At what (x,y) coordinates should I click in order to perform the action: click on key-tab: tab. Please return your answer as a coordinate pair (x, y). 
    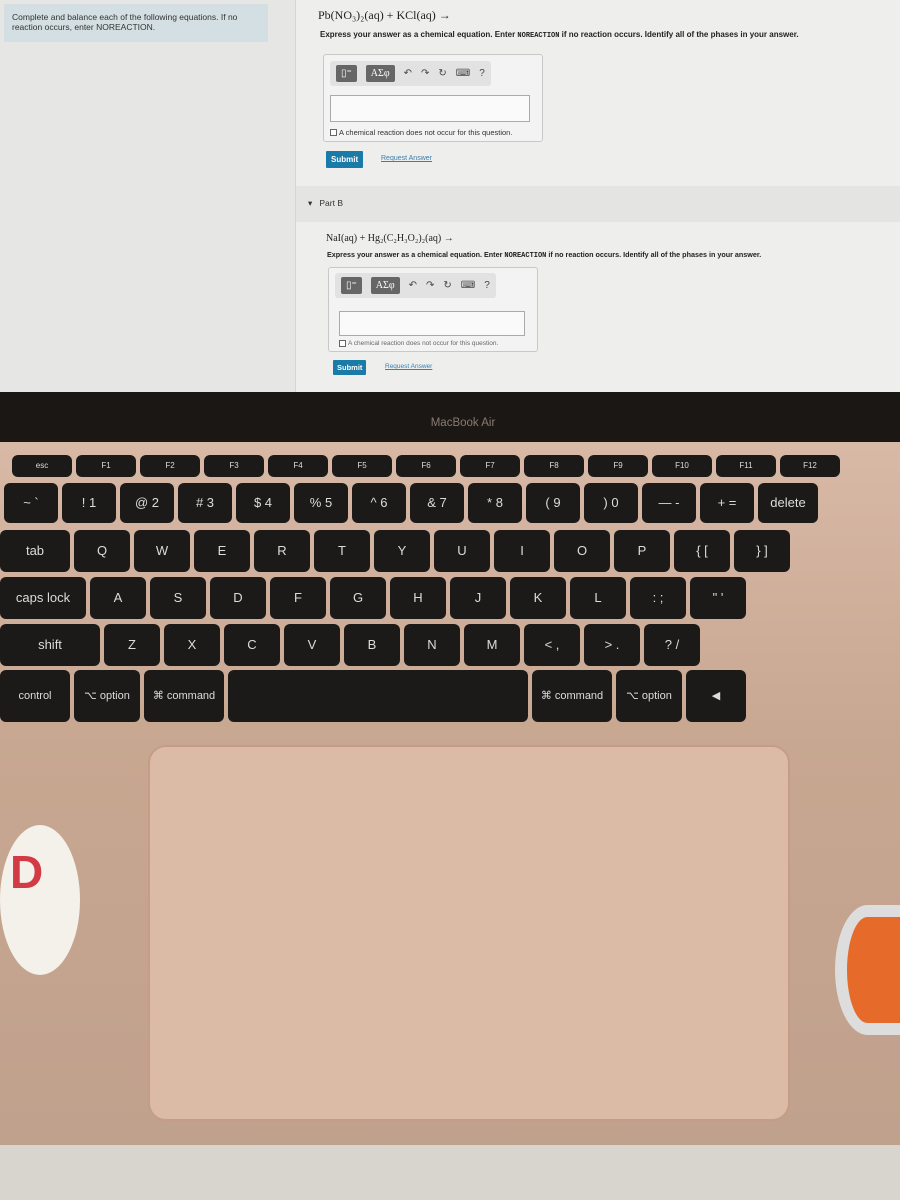
    Looking at the image, I should click on (35, 551).